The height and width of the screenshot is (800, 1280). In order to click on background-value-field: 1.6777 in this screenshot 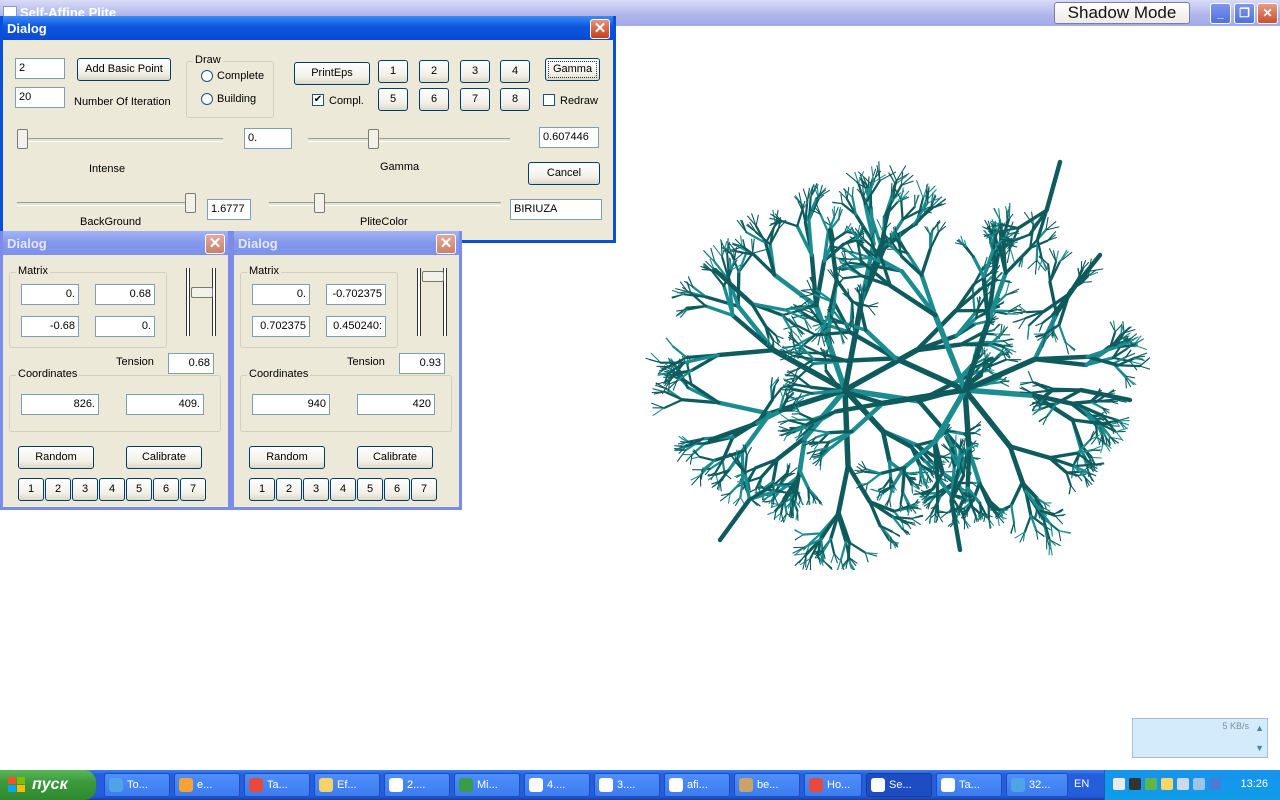, I will do `click(229, 209)`.